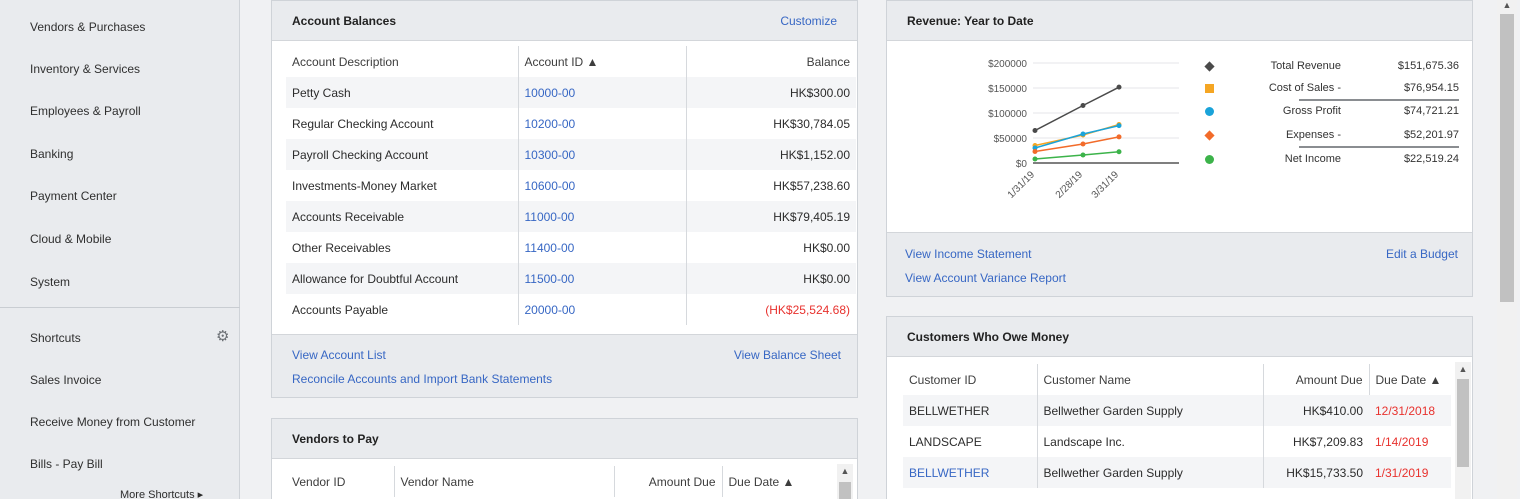 The width and height of the screenshot is (1520, 499). What do you see at coordinates (161, 493) in the screenshot?
I see `more-shortcuts-link: More Shortcuts ▸` at bounding box center [161, 493].